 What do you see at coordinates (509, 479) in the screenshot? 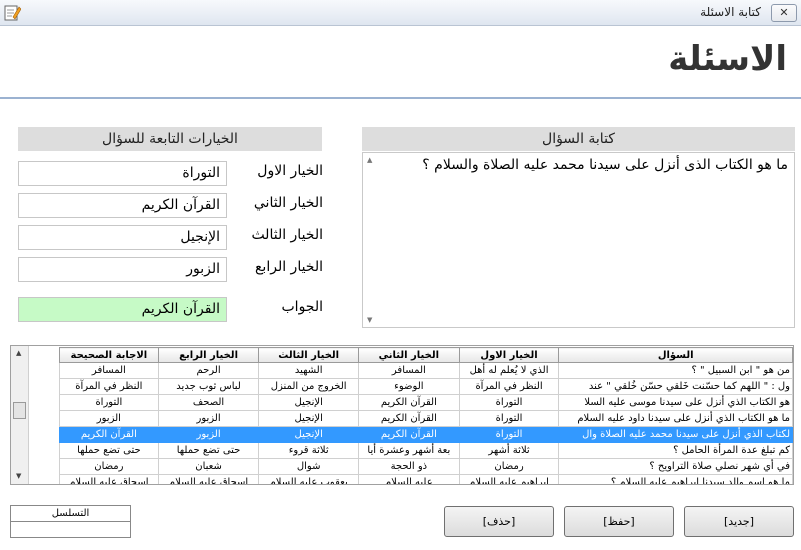
I see `table-cell: إبراهيم عليه السلام` at bounding box center [509, 479].